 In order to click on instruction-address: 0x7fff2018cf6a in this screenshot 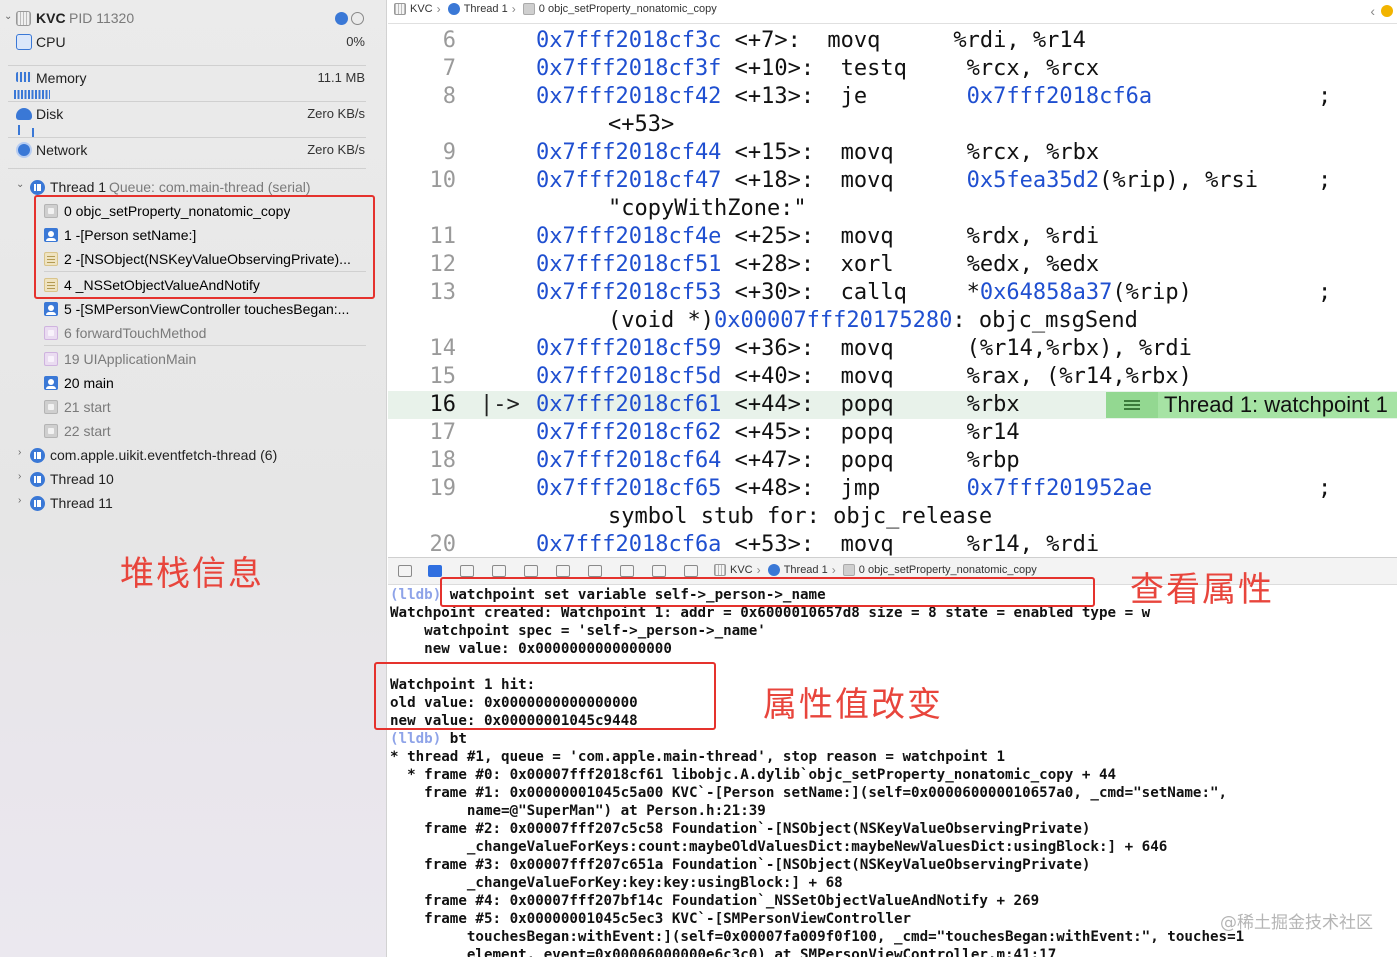, I will do `click(629, 544)`.